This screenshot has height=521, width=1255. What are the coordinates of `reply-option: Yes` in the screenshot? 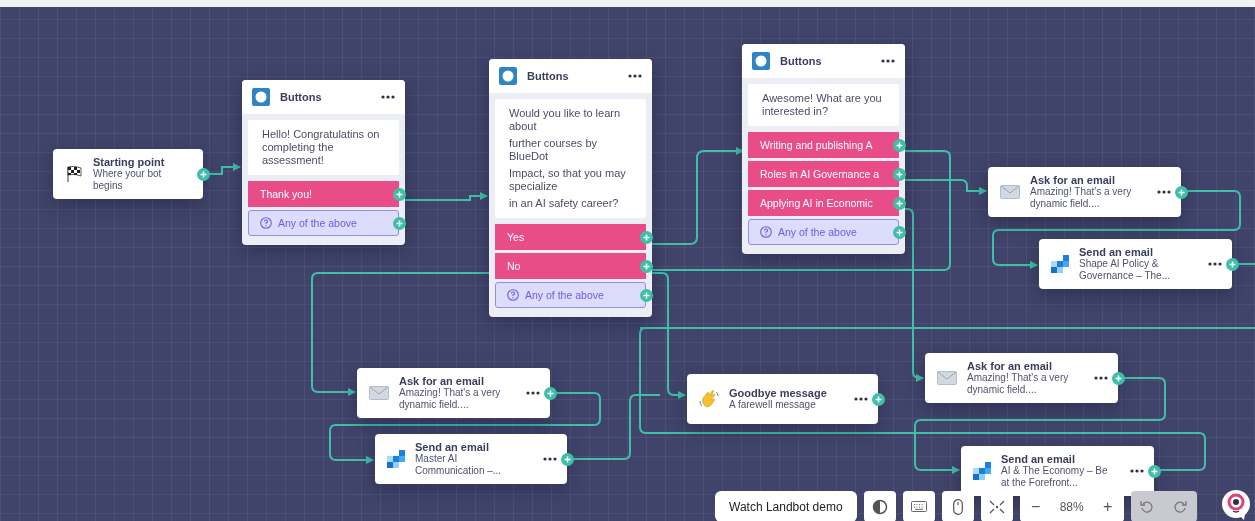 It's located at (570, 237).